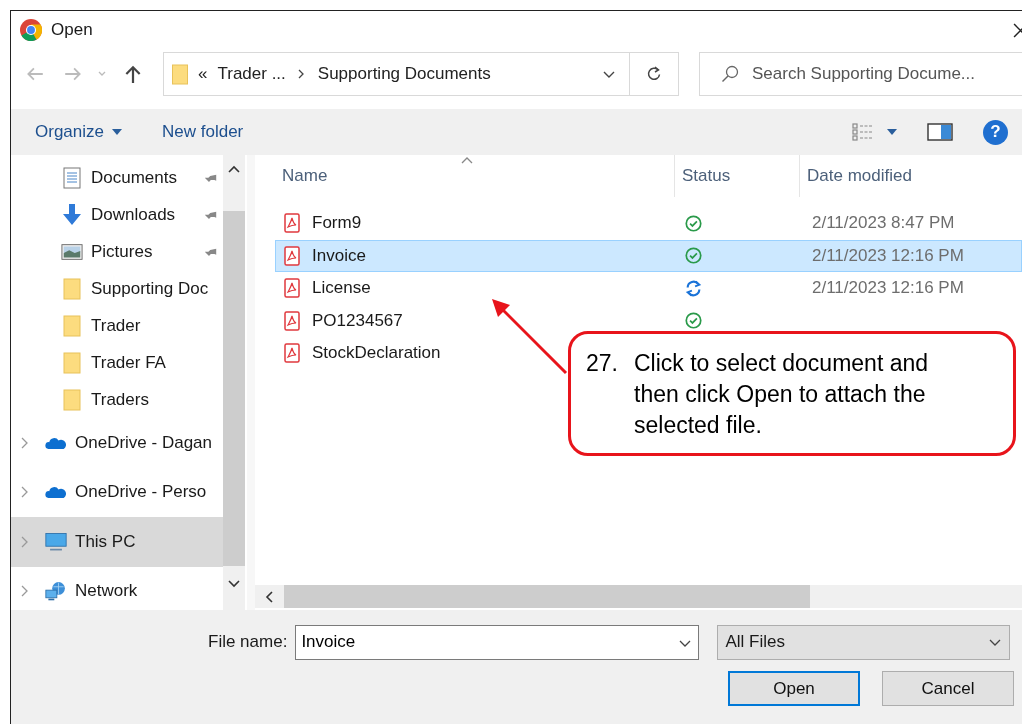 The width and height of the screenshot is (1022, 724). What do you see at coordinates (141, 492) in the screenshot?
I see `sidebar-label: OneDrive - Perso` at bounding box center [141, 492].